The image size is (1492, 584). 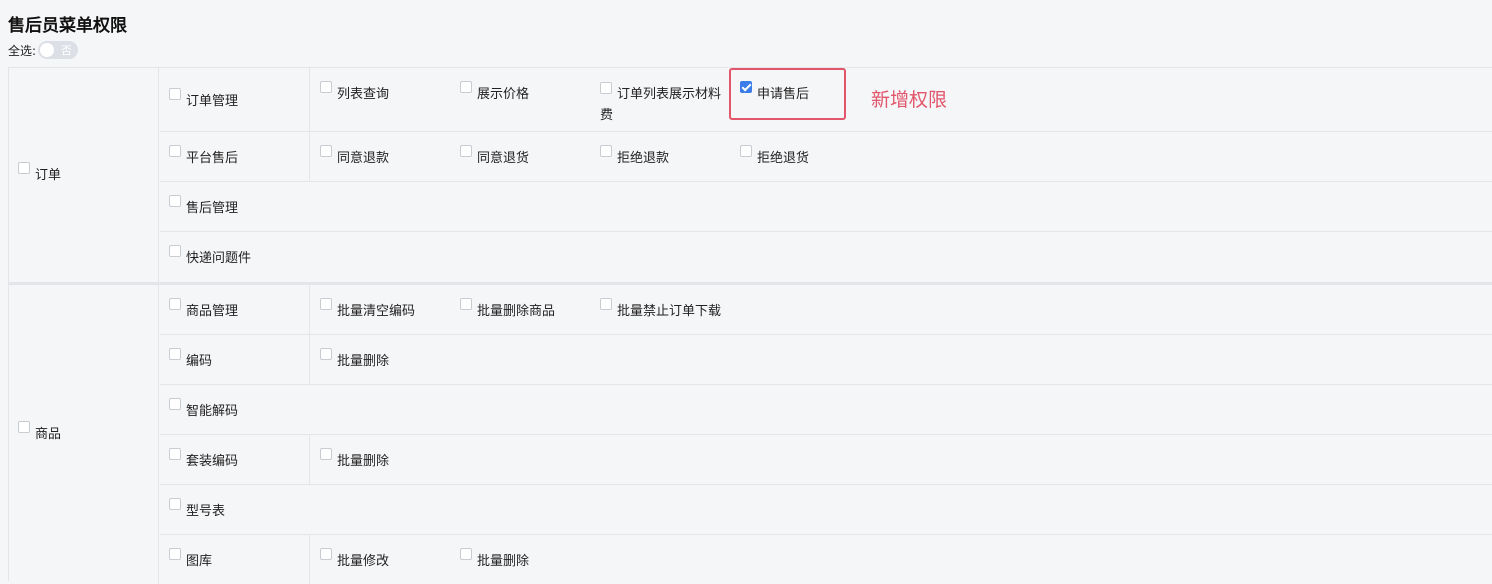 I want to click on menu-label: 平台售后, so click(x=212, y=158).